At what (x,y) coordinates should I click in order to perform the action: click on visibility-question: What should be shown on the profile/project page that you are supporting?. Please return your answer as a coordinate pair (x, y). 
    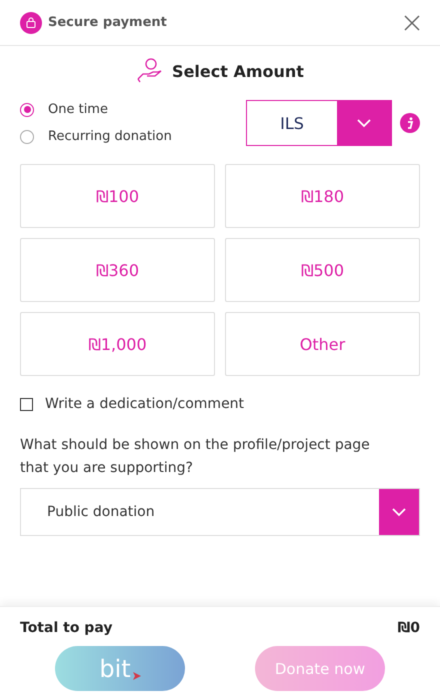
    Looking at the image, I should click on (195, 457).